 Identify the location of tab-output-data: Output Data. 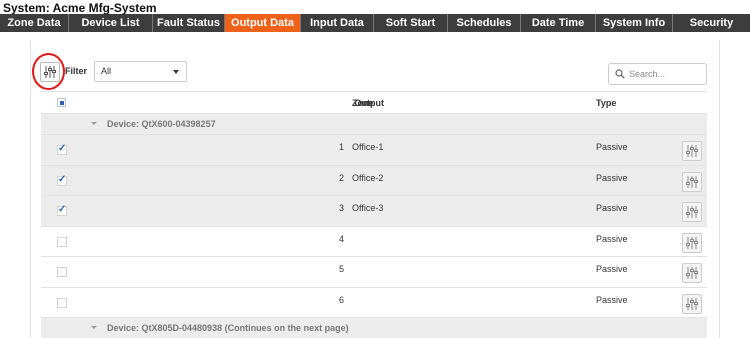
(263, 23).